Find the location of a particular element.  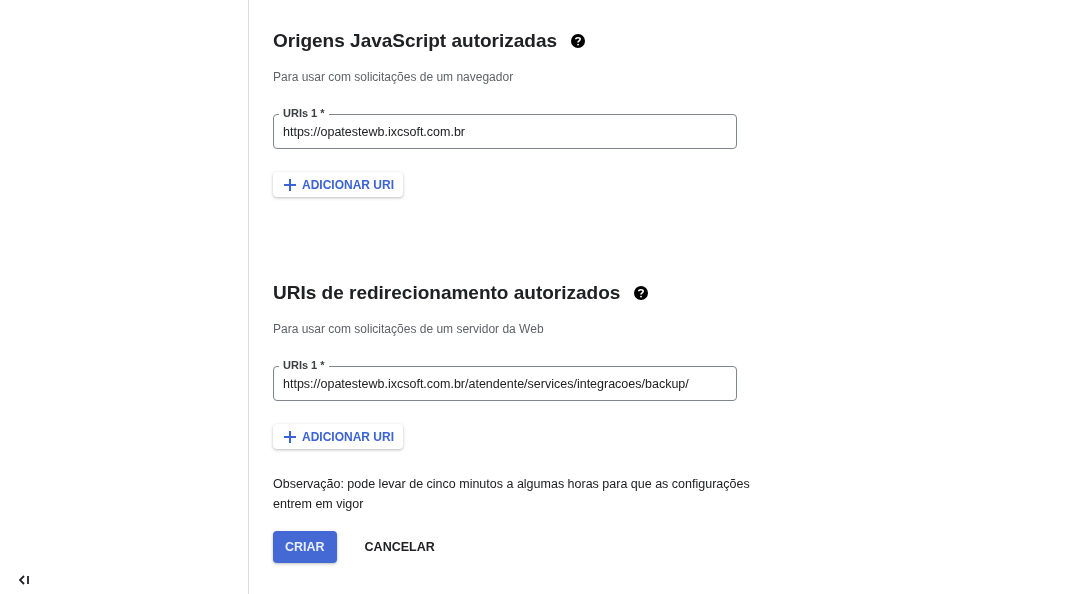

note-text: Observação: pode levar de cinco minutos a algumas horas para que as configurações entrem em vigor is located at coordinates (512, 494).